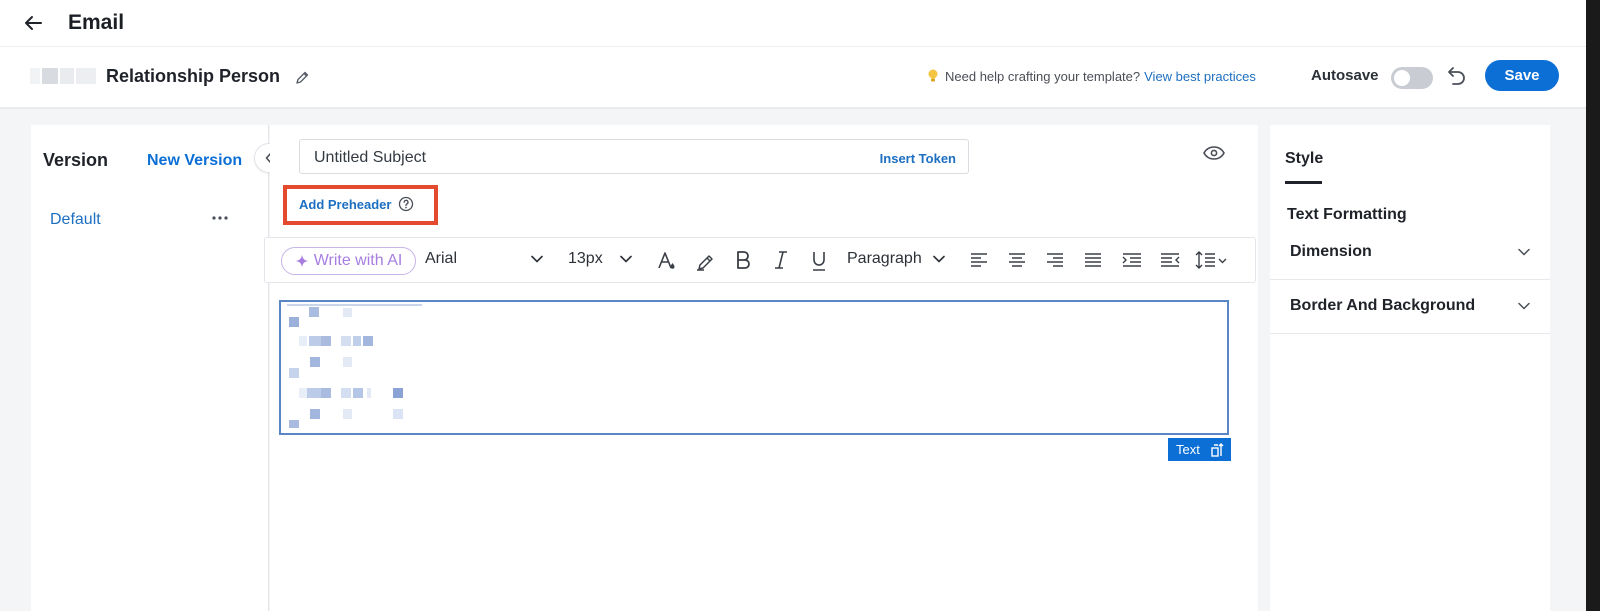 Image resolution: width=1600 pixels, height=611 pixels. I want to click on lightbulb-icon, so click(933, 75).